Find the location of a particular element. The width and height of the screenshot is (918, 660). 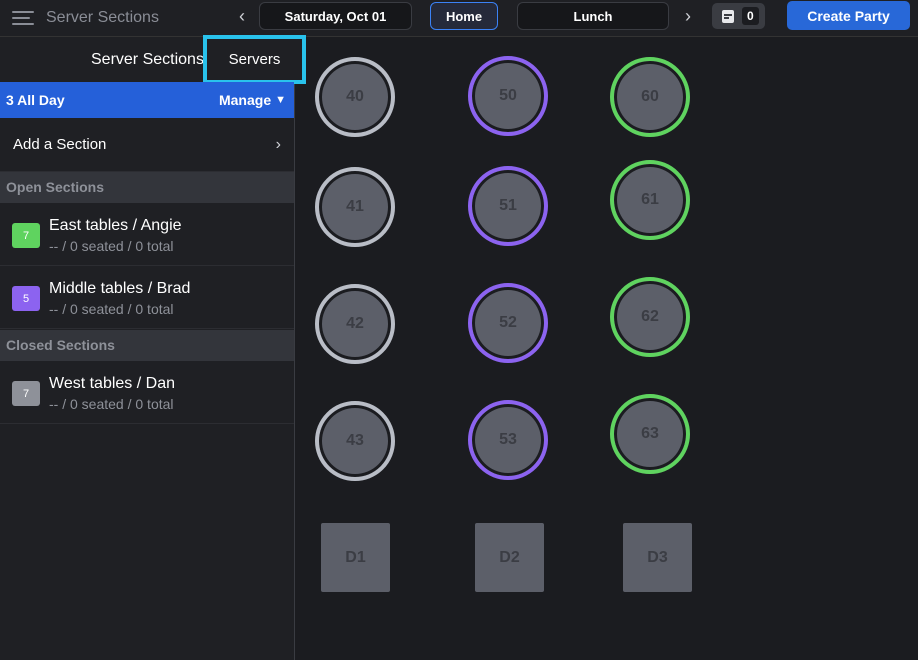

table-d2: D2 is located at coordinates (509, 557).